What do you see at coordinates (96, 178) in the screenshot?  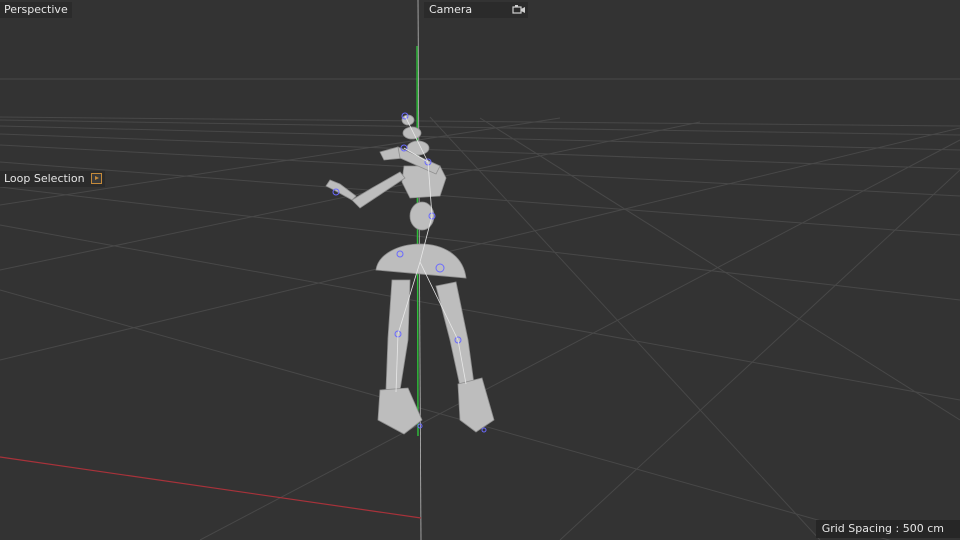 I see `play-icon` at bounding box center [96, 178].